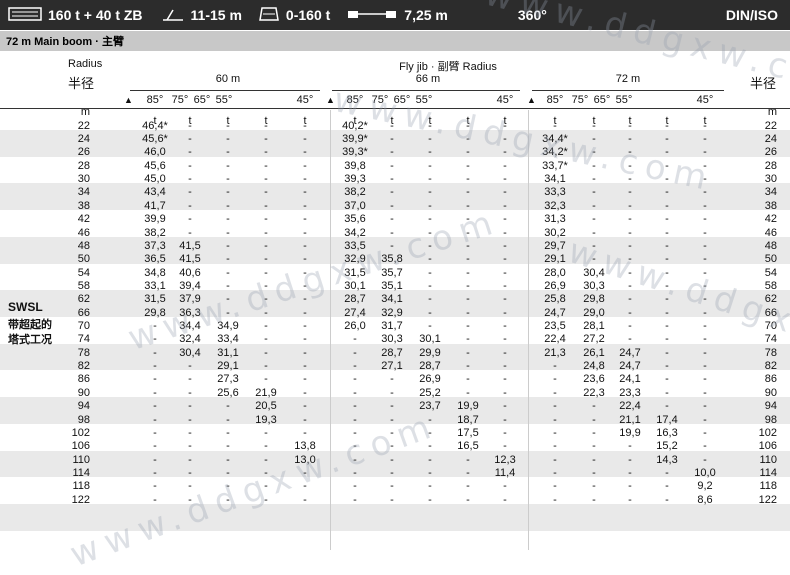 The width and height of the screenshot is (790, 575). Describe the element at coordinates (767, 446) in the screenshot. I see `radius-value-right: 106` at that location.